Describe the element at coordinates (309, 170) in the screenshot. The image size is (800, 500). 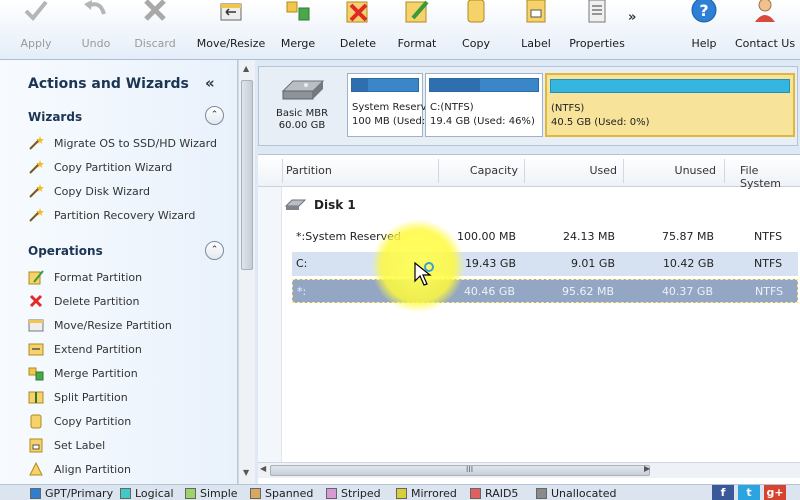
I see `column-header-partition: Partition` at that location.